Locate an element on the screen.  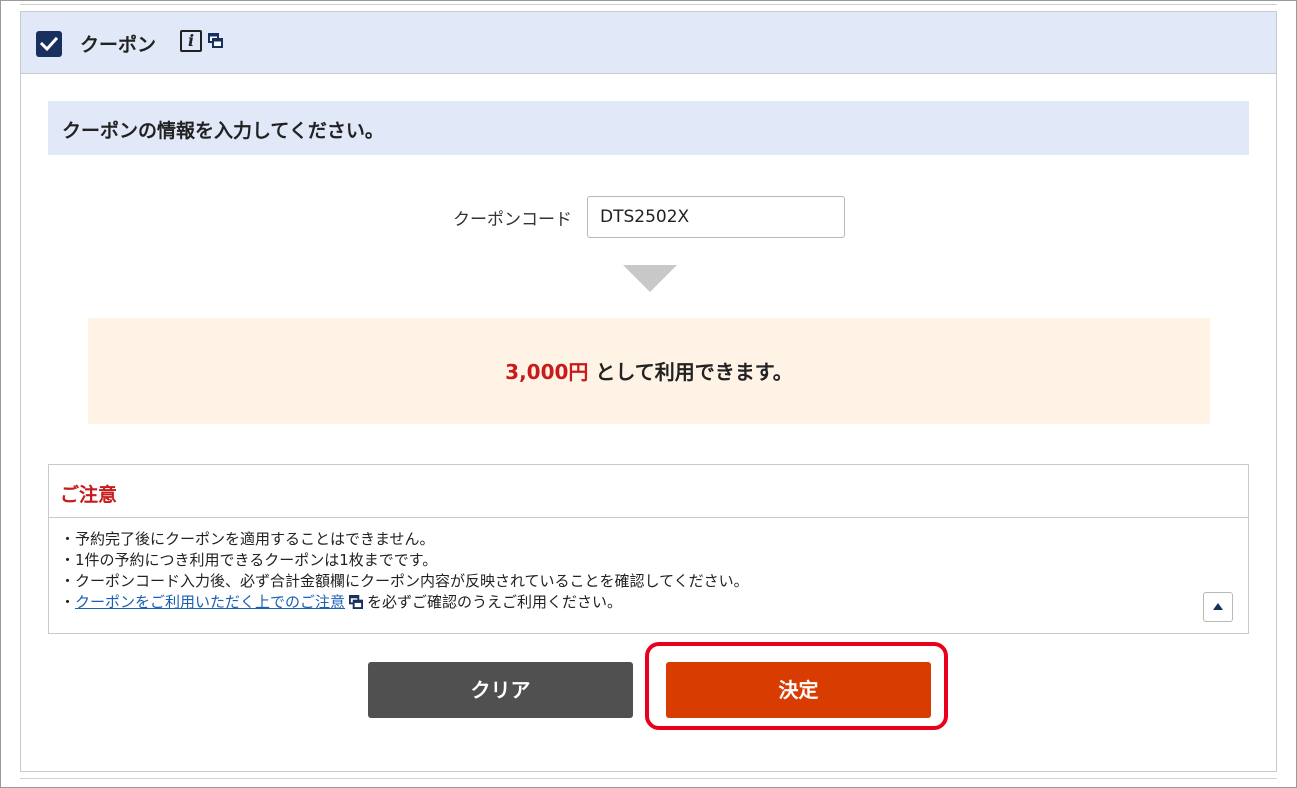
result-amount: 3,000円 is located at coordinates (547, 372).